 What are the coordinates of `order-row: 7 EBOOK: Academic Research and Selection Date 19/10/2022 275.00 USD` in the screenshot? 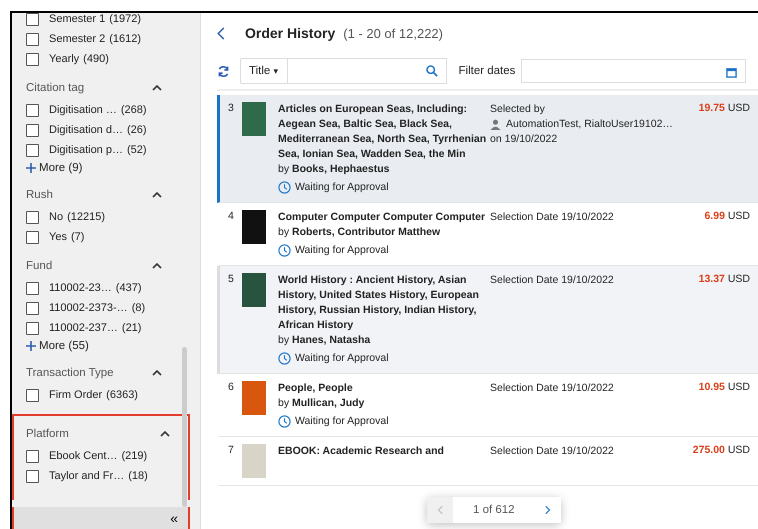 It's located at (487, 461).